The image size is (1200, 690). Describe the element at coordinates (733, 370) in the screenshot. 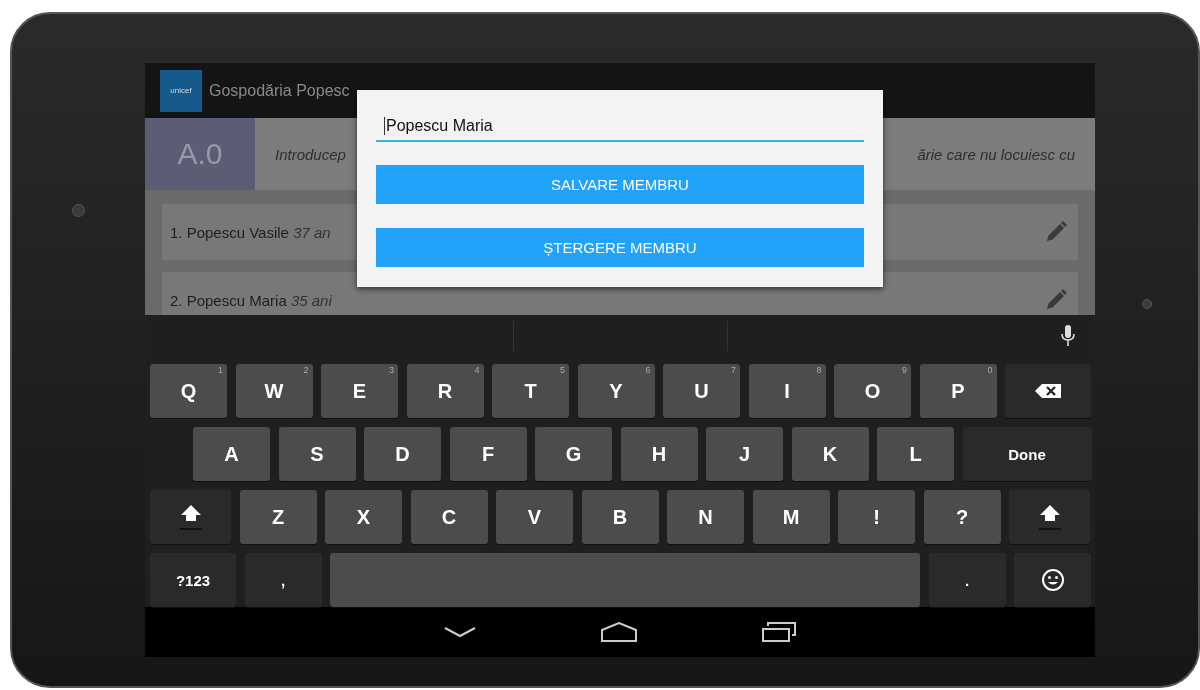

I see `key-hint: 7` at that location.